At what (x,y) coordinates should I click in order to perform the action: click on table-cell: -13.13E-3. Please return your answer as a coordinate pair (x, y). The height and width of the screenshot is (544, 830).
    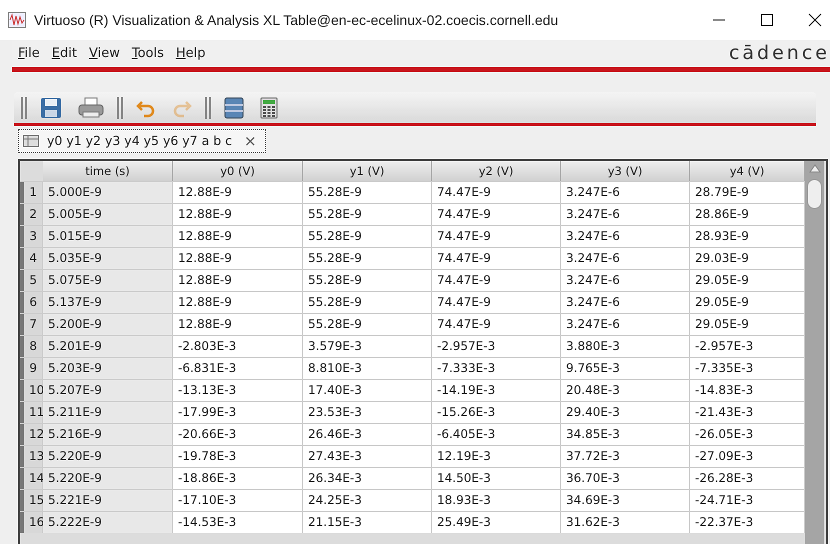
    Looking at the image, I should click on (238, 390).